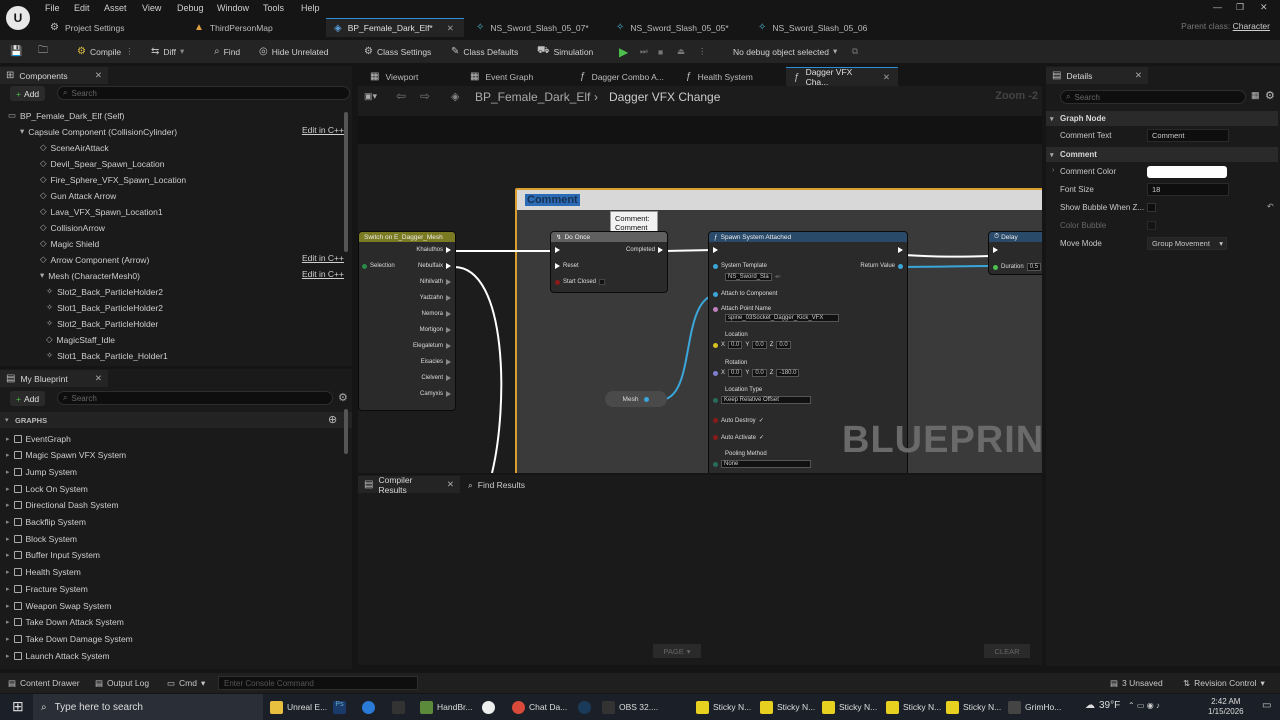  What do you see at coordinates (101, 211) in the screenshot?
I see `component-item: ◇ Lava_VFX_Spawn_Location1` at bounding box center [101, 211].